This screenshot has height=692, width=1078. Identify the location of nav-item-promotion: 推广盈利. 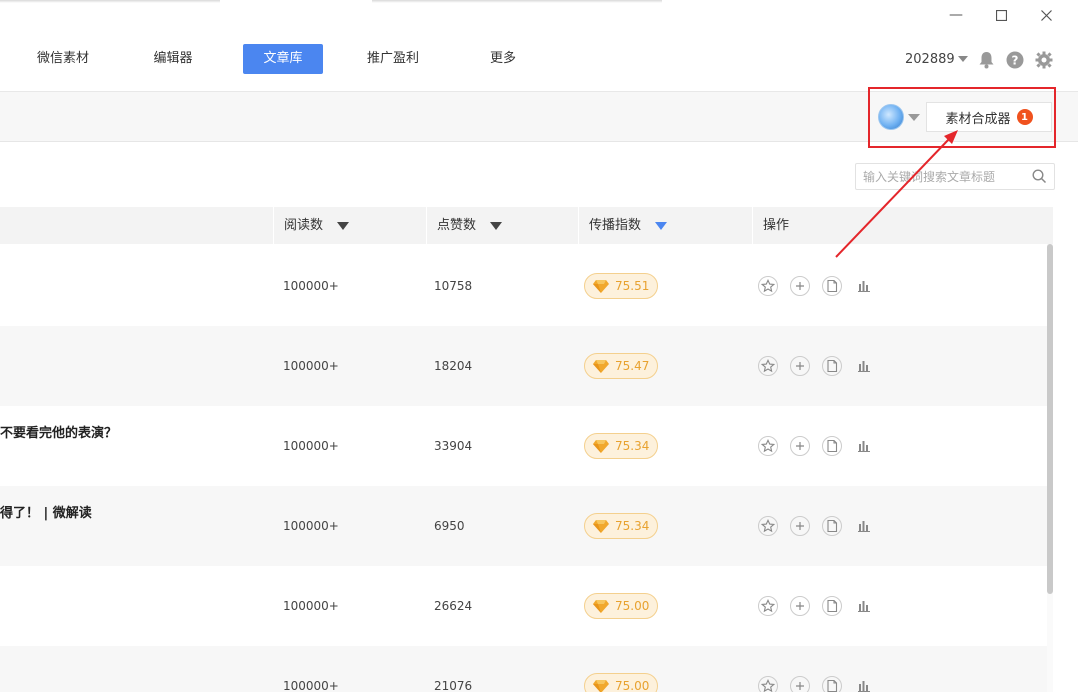
(393, 59).